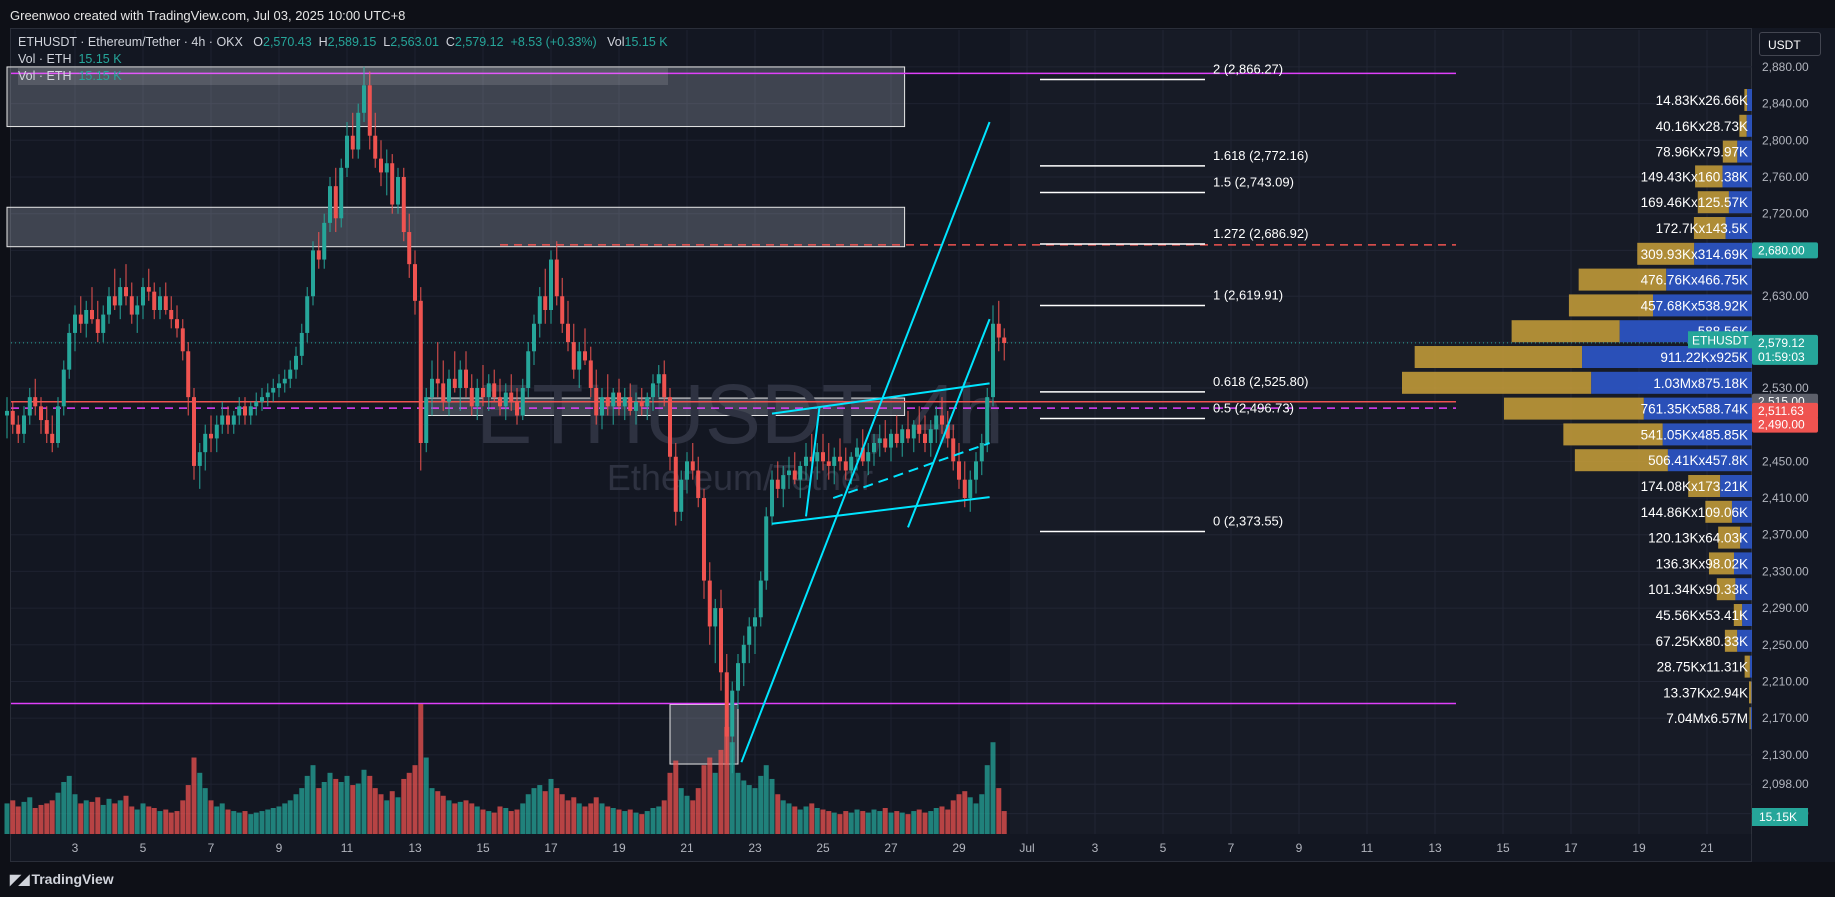 The width and height of the screenshot is (1835, 897). I want to click on time-tick: 15, so click(483, 848).